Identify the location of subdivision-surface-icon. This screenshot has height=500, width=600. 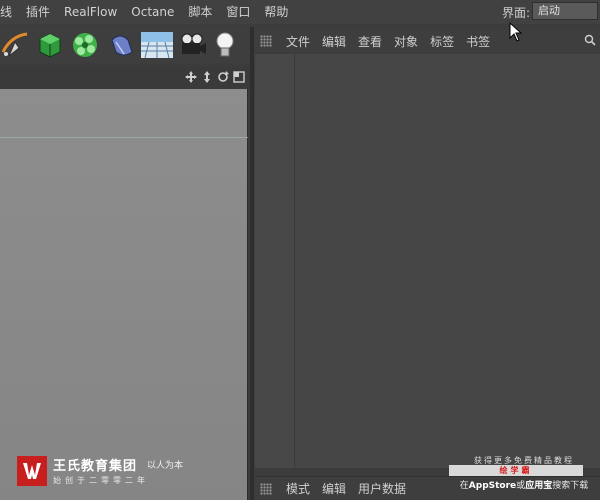
(85, 45).